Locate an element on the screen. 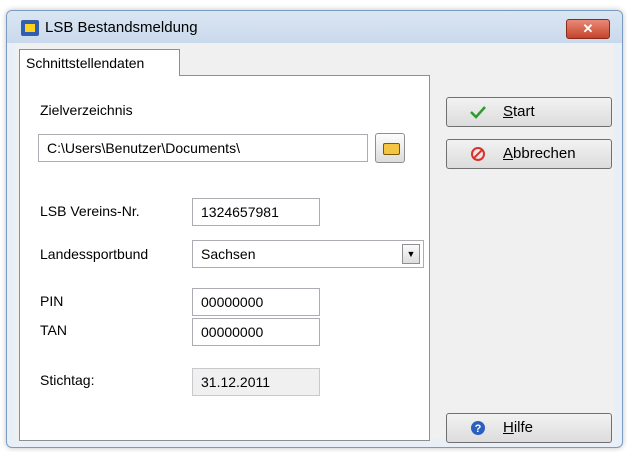 This screenshot has height=452, width=627. browse-folder-button is located at coordinates (390, 148).